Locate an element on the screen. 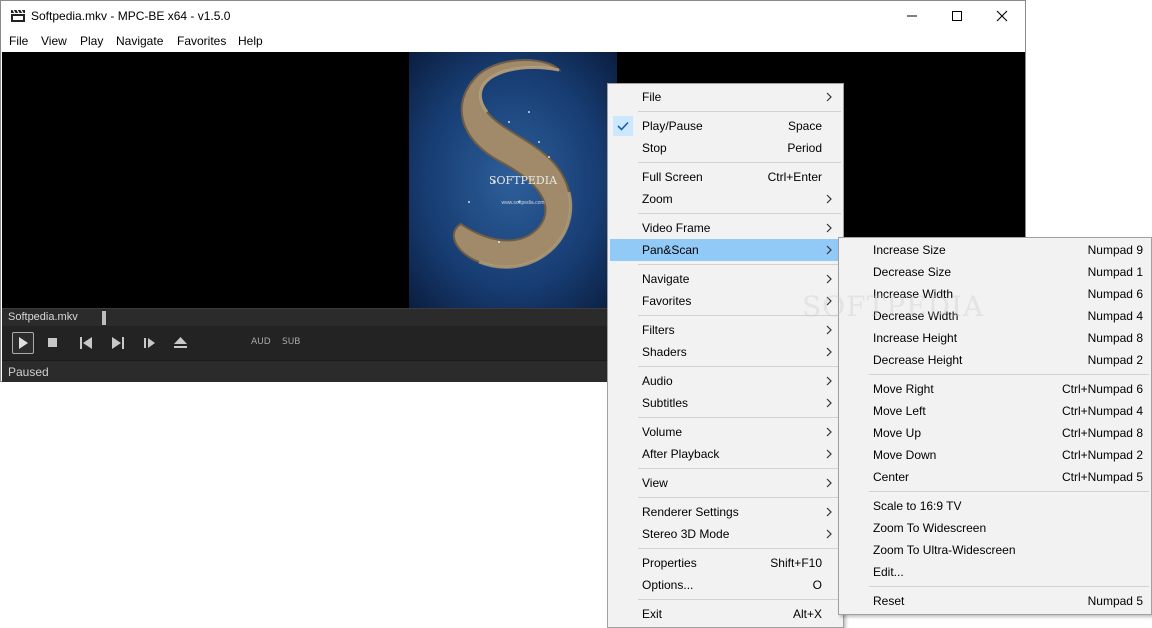 The width and height of the screenshot is (1152, 628). context-menu-item-label: File is located at coordinates (652, 97).